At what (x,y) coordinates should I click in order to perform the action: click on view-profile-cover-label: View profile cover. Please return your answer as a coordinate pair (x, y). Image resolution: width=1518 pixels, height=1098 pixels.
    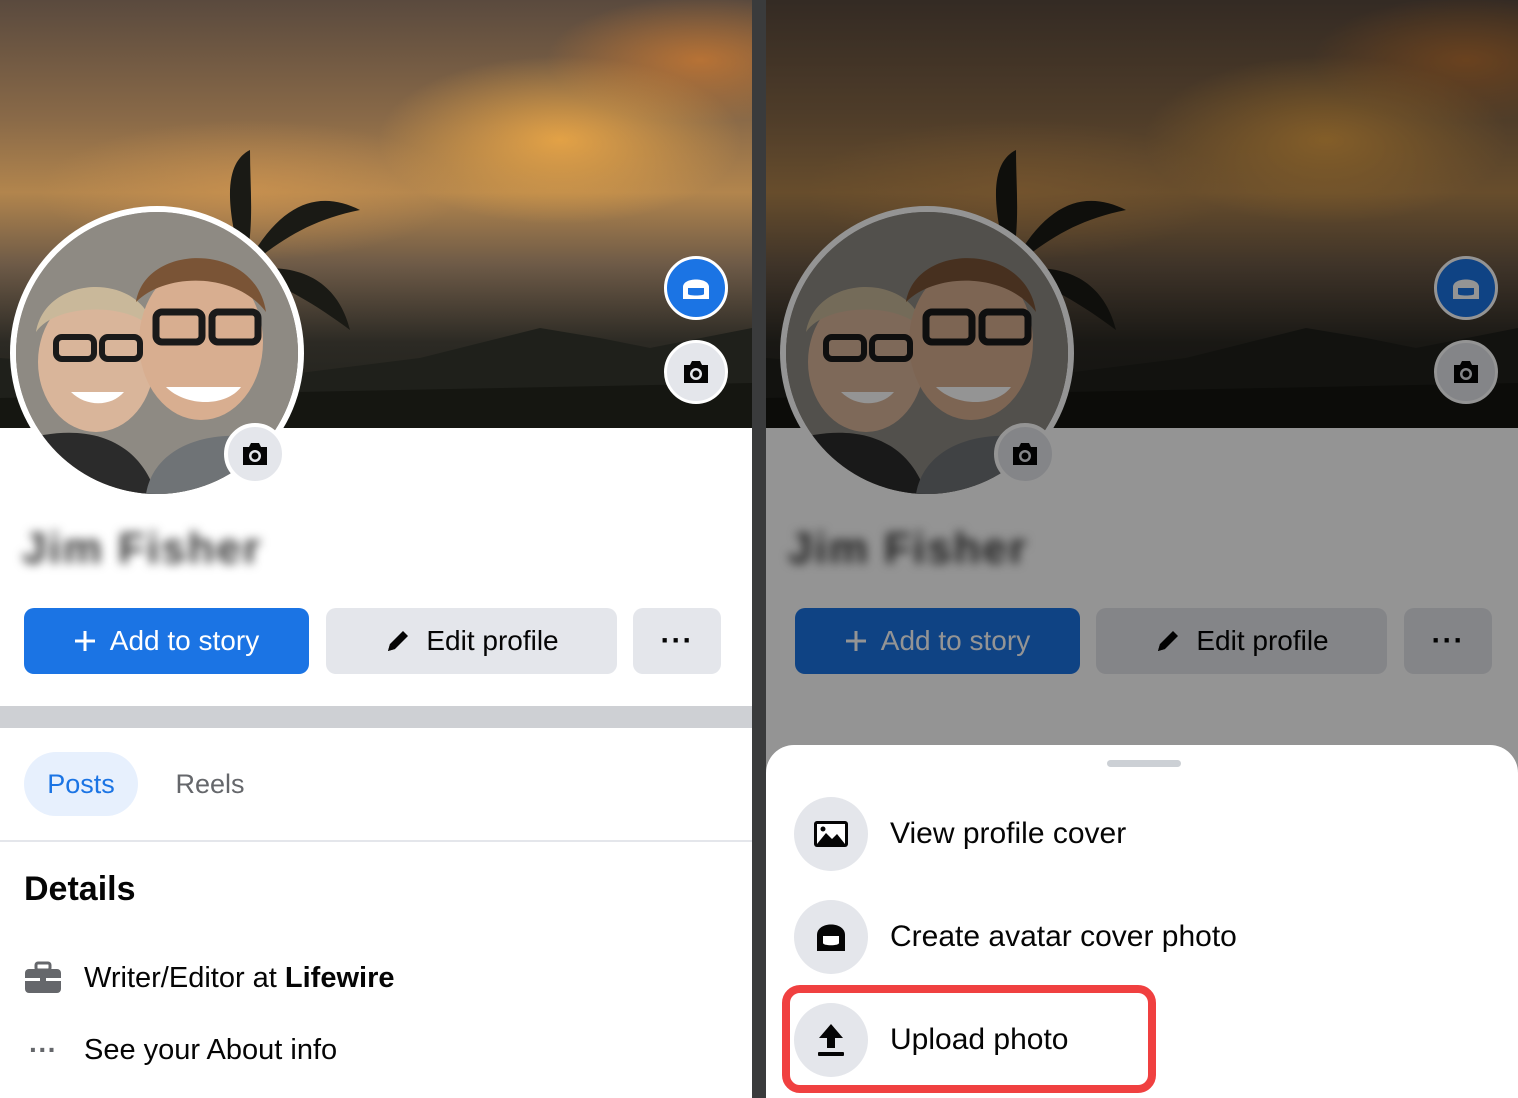
    Looking at the image, I should click on (1008, 833).